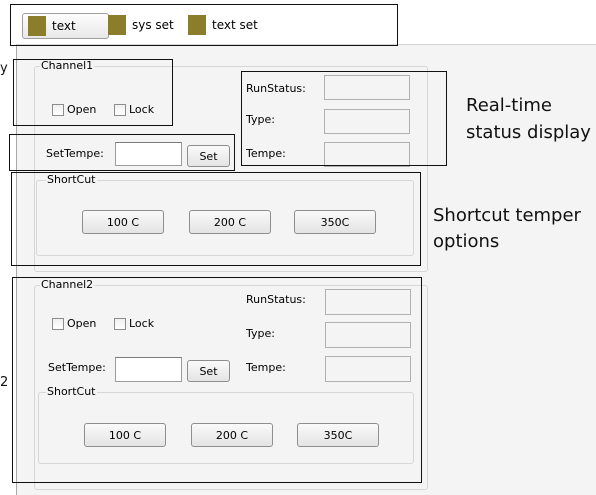 Image resolution: width=596 pixels, height=495 pixels. I want to click on realtime-note-line1: Real-time, so click(509, 105).